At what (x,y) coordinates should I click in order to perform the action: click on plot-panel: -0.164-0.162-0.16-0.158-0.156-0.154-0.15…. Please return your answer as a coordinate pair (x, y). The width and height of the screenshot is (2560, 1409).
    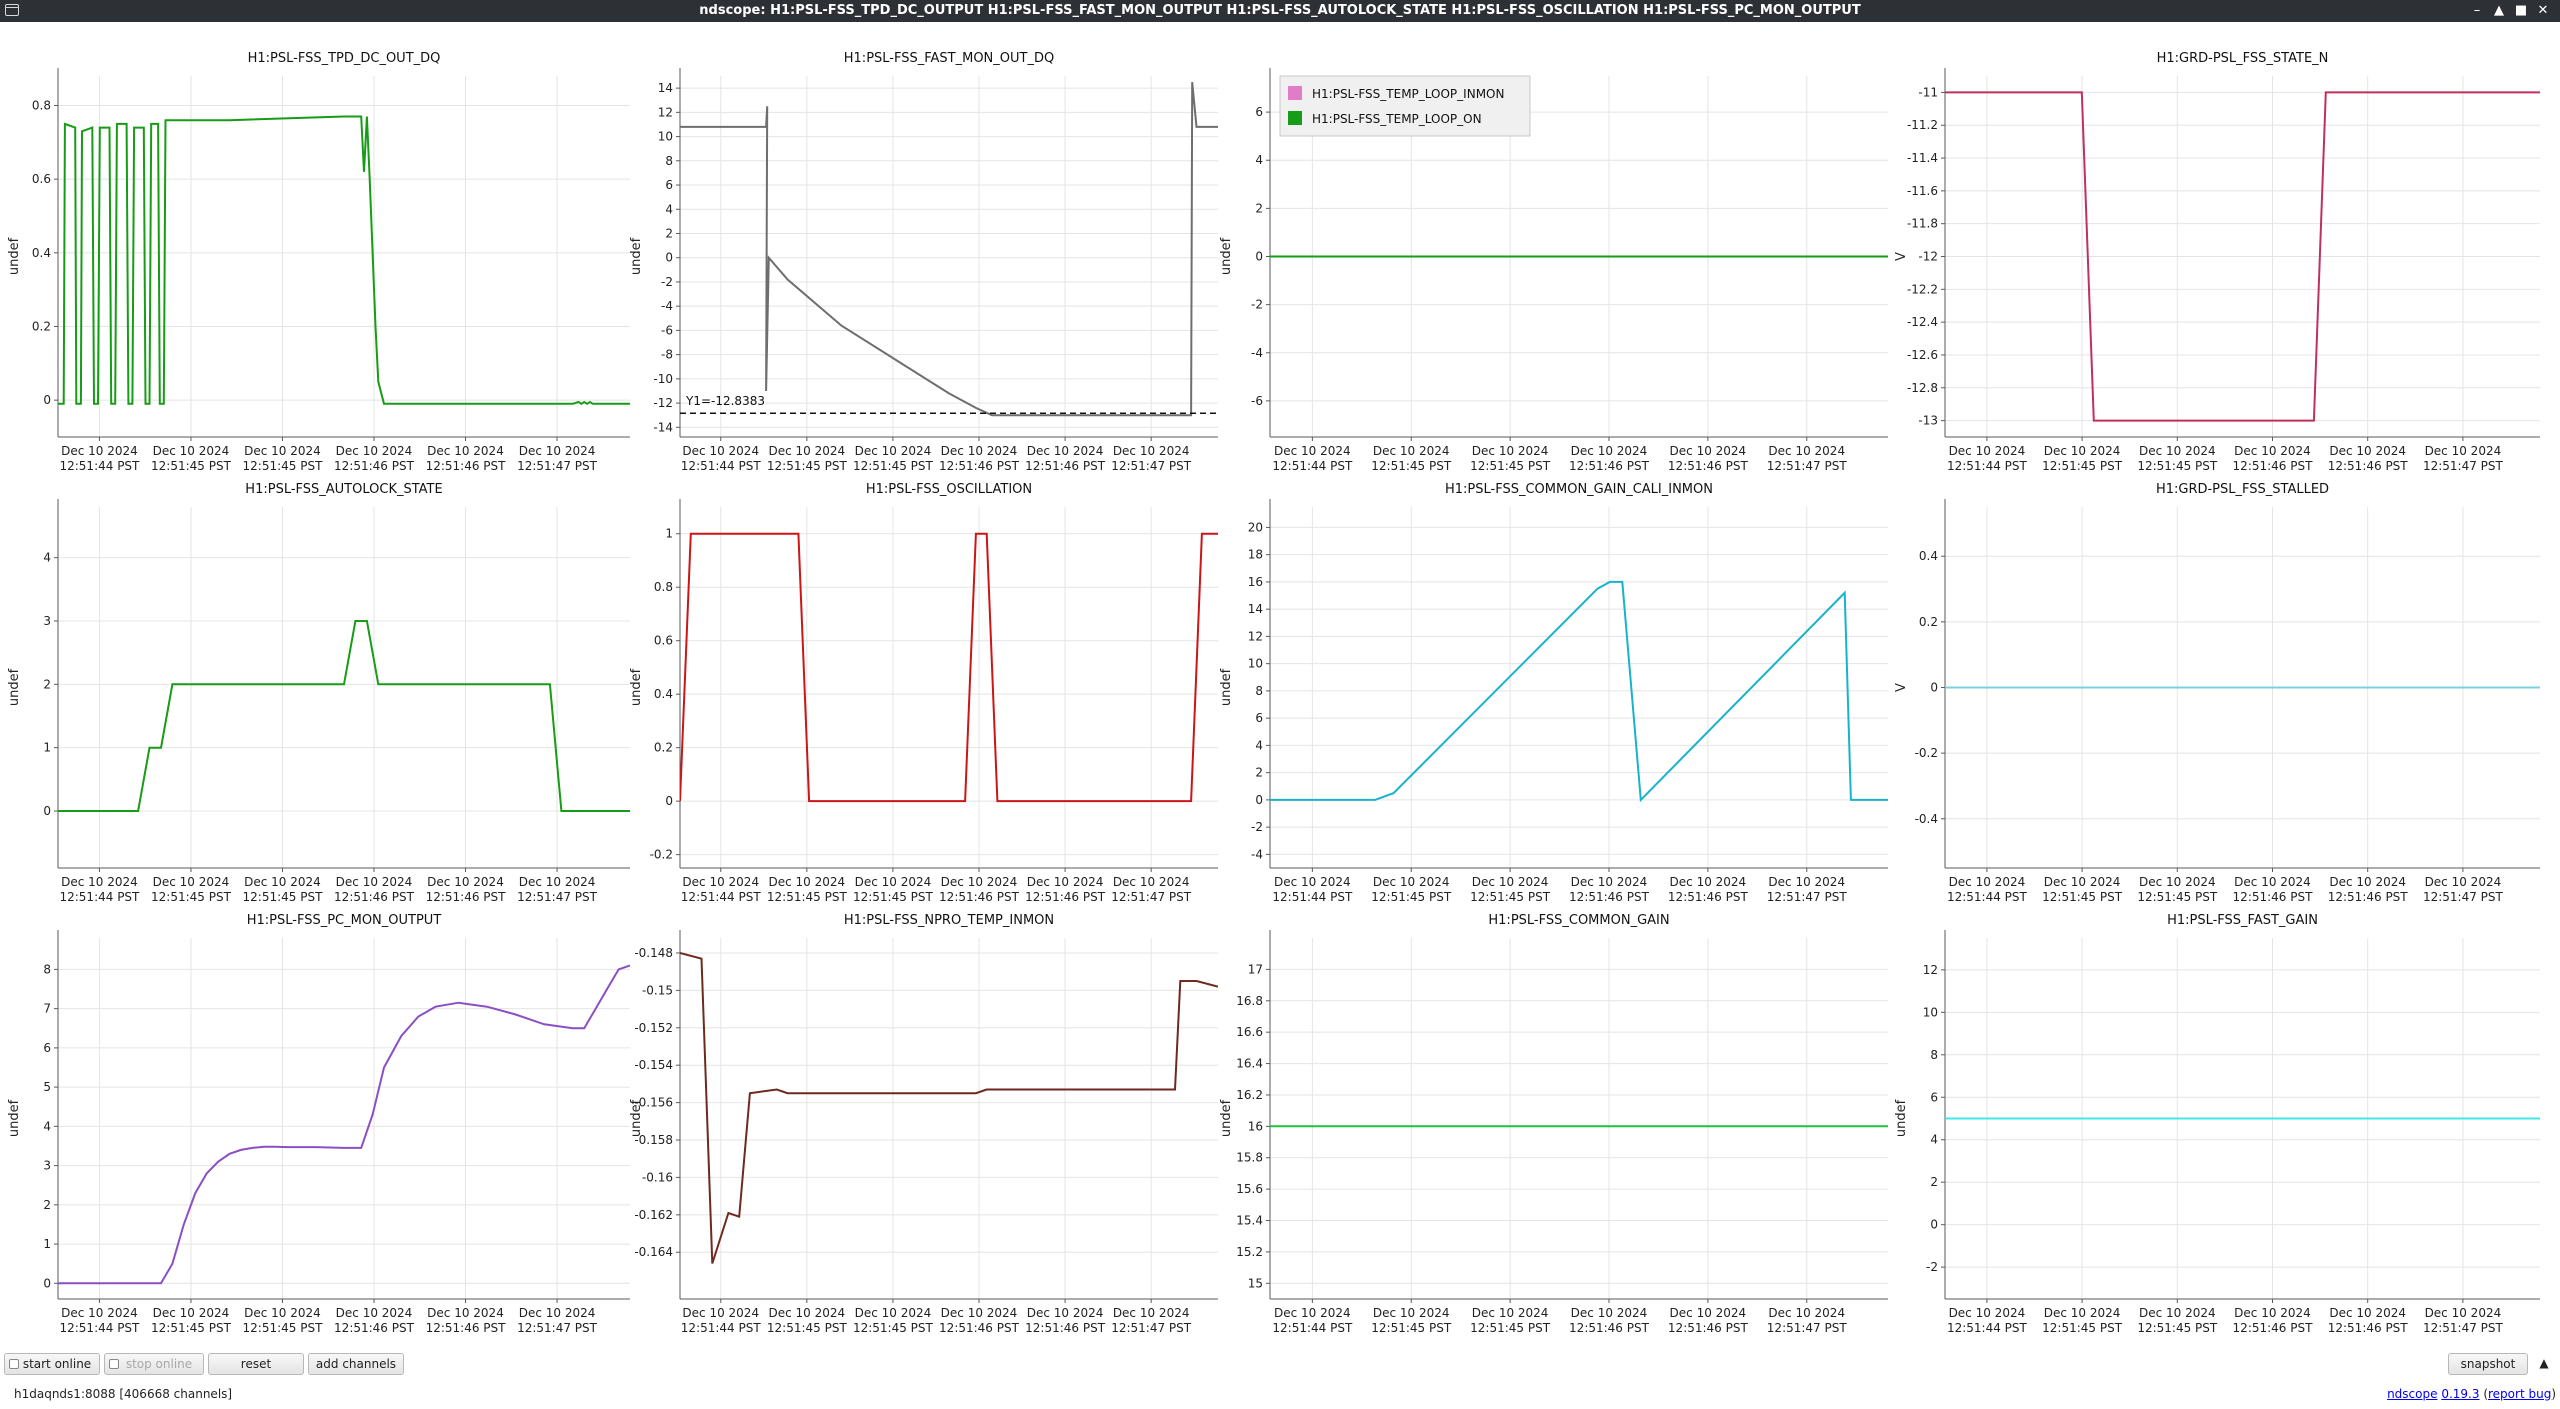
    Looking at the image, I should click on (923, 1124).